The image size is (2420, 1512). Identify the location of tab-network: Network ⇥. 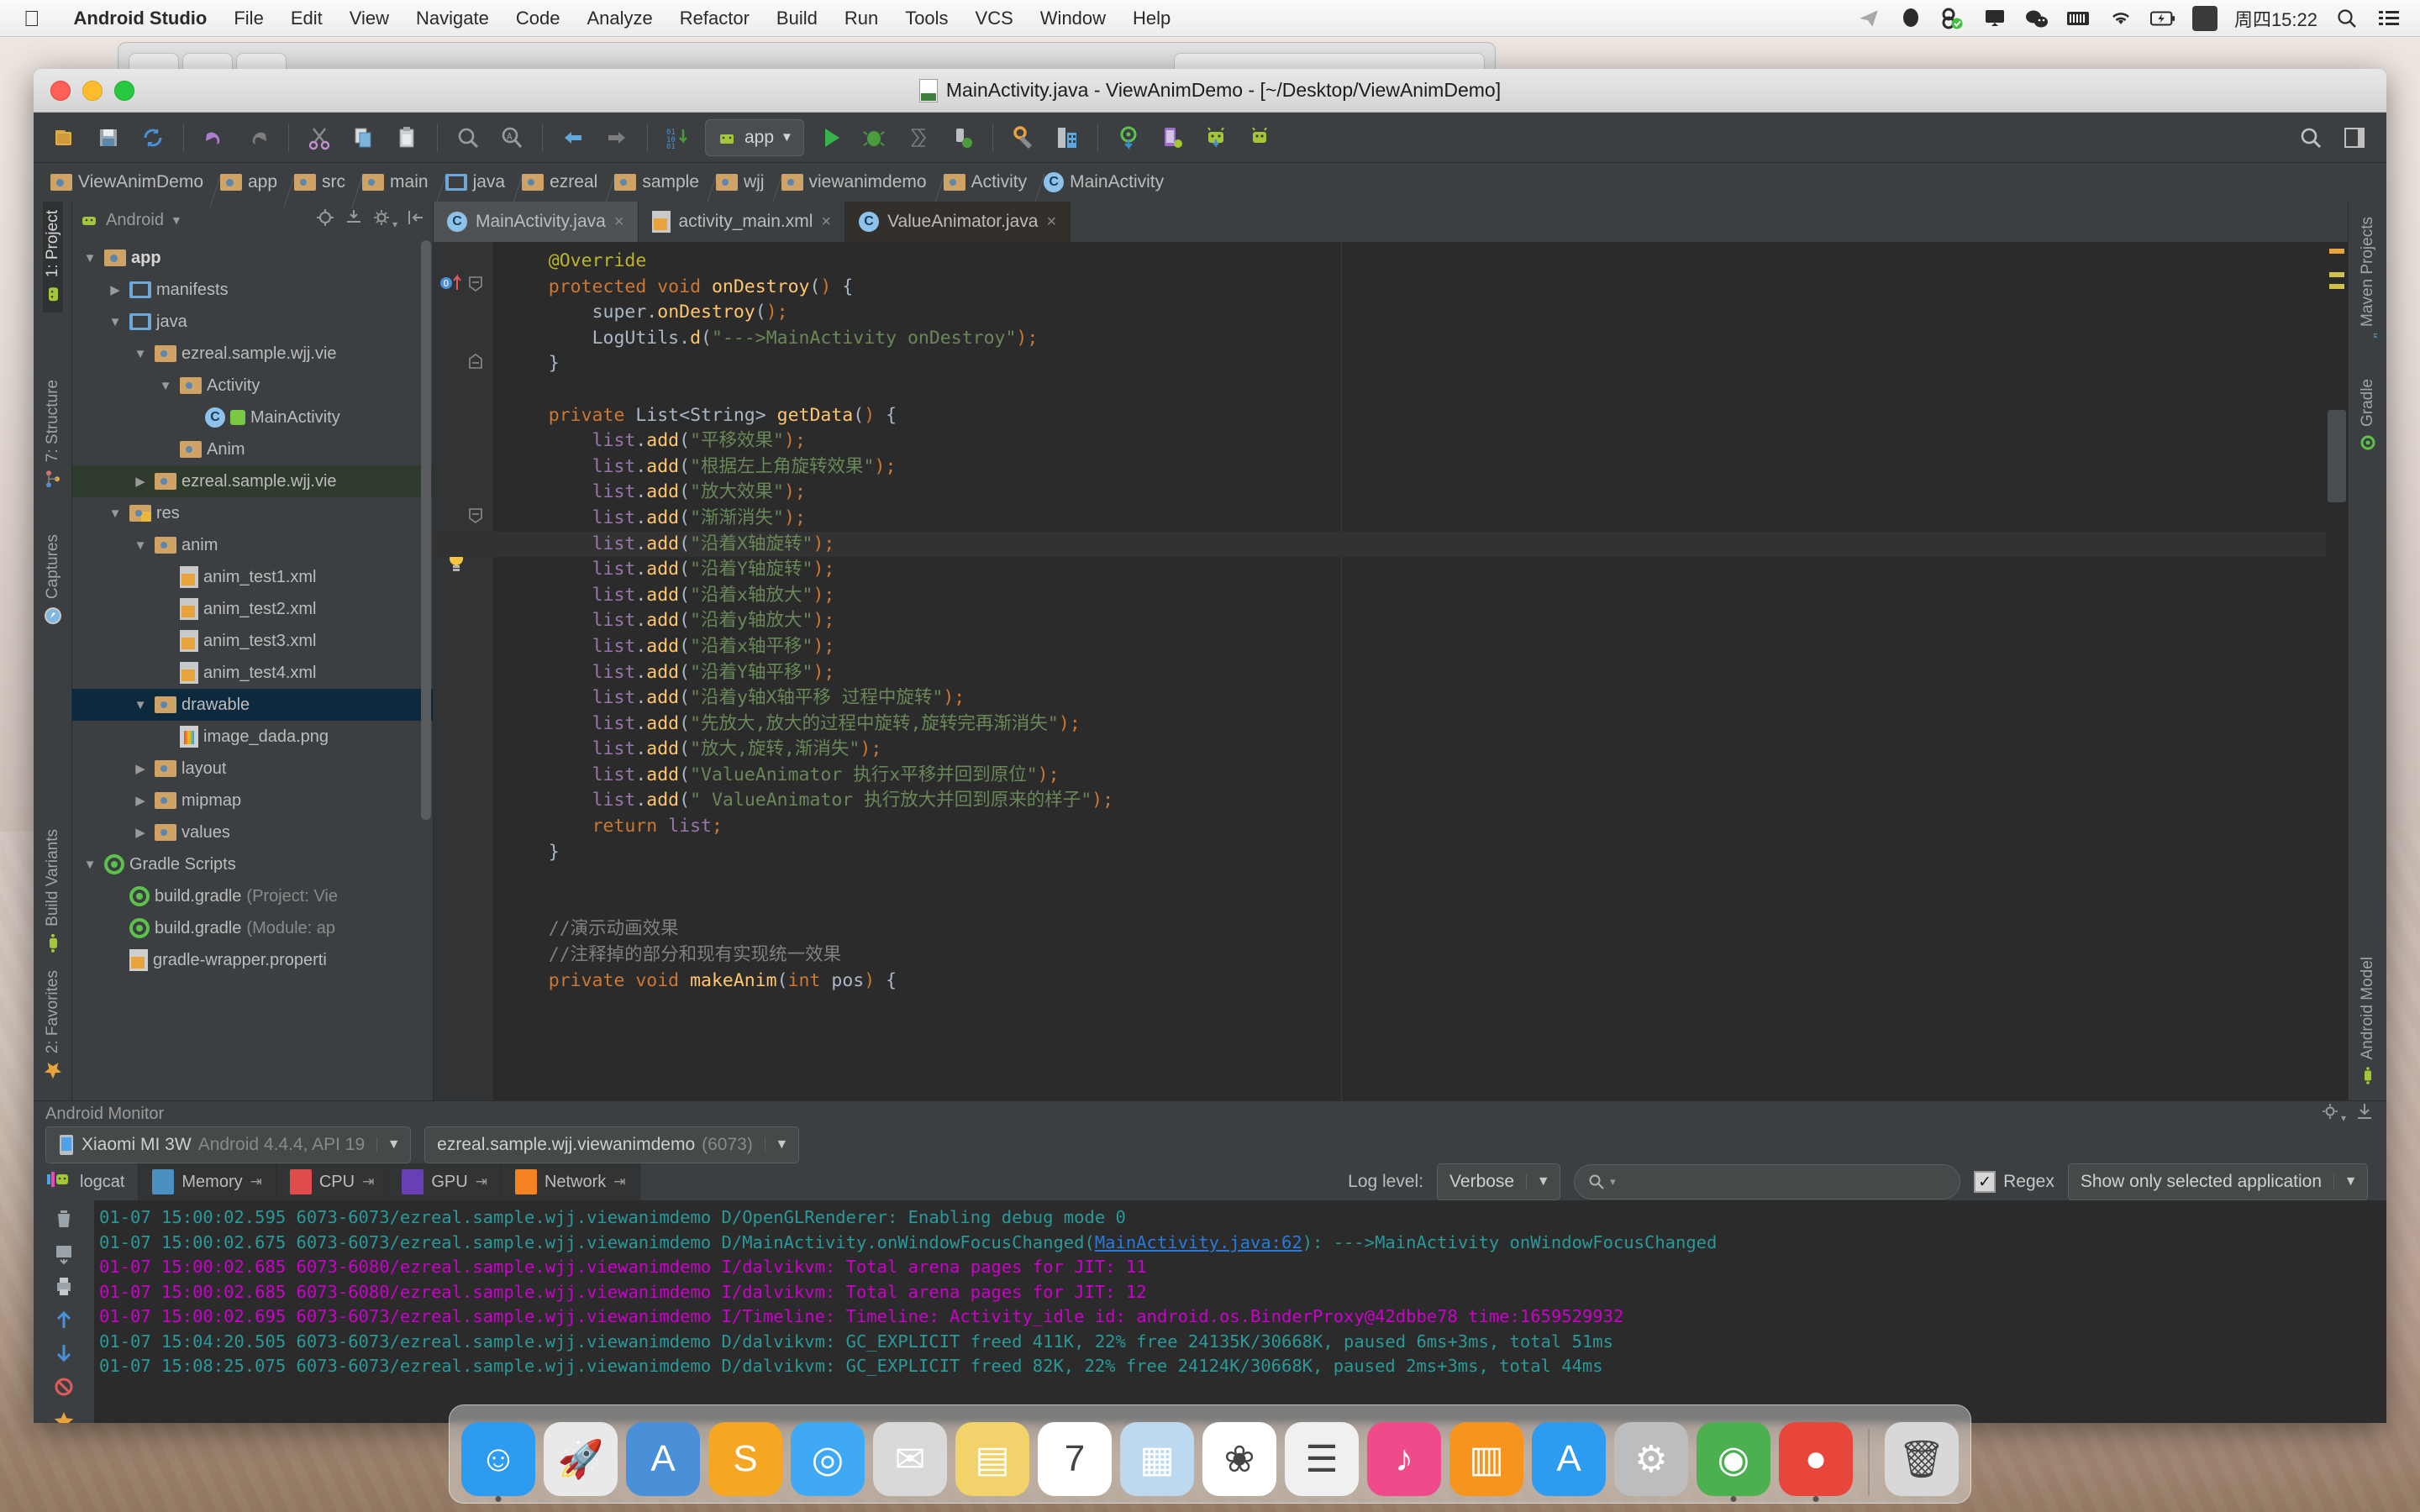
(570, 1181).